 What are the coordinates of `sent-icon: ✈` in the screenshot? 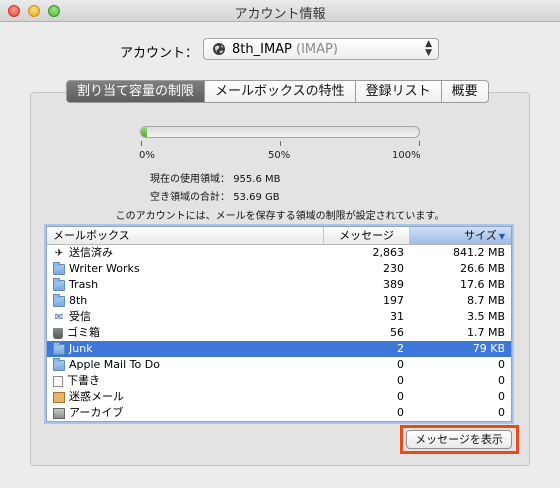 It's located at (59, 253).